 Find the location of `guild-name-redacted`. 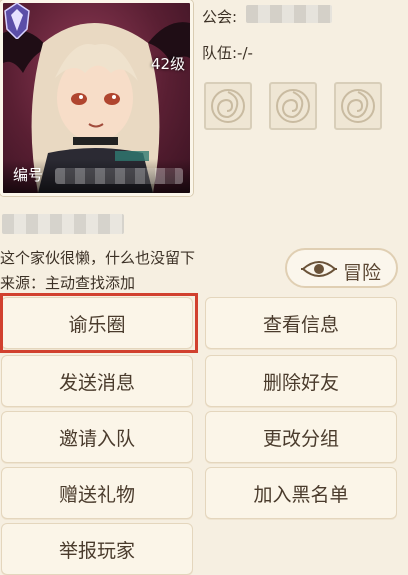

guild-name-redacted is located at coordinates (289, 14).